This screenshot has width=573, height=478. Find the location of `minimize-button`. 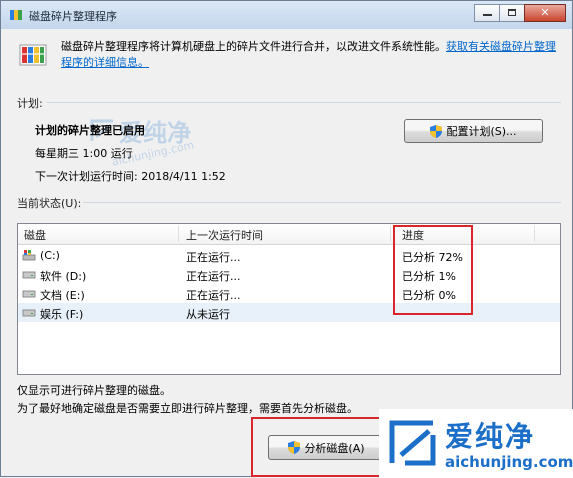

minimize-button is located at coordinates (487, 13).